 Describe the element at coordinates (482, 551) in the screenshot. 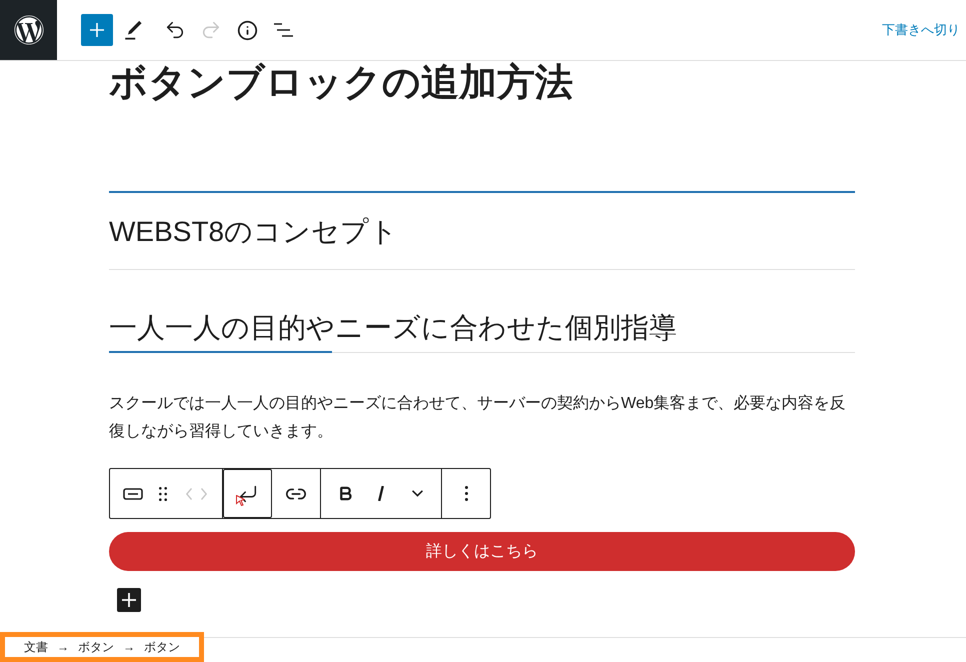

I see `details-button: 詳しくはこちら` at that location.